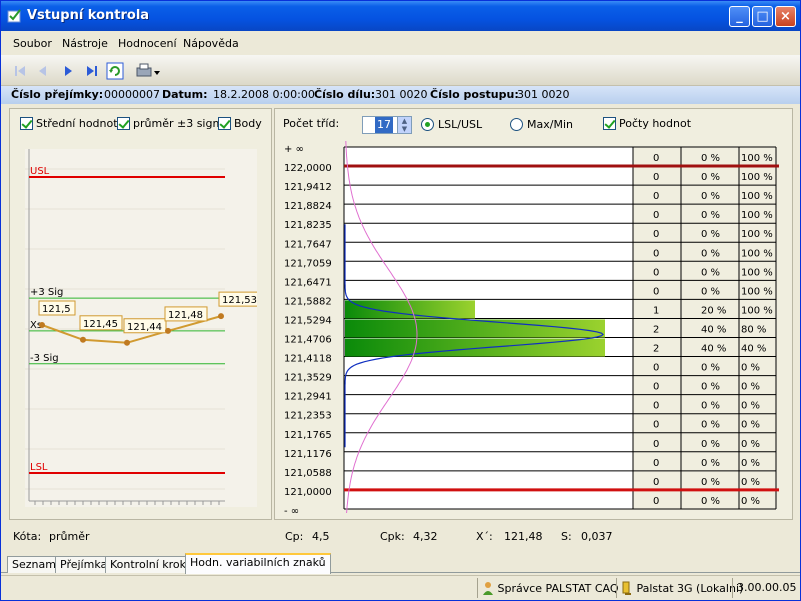 The image size is (801, 601). I want to click on user-icon, so click(488, 588).